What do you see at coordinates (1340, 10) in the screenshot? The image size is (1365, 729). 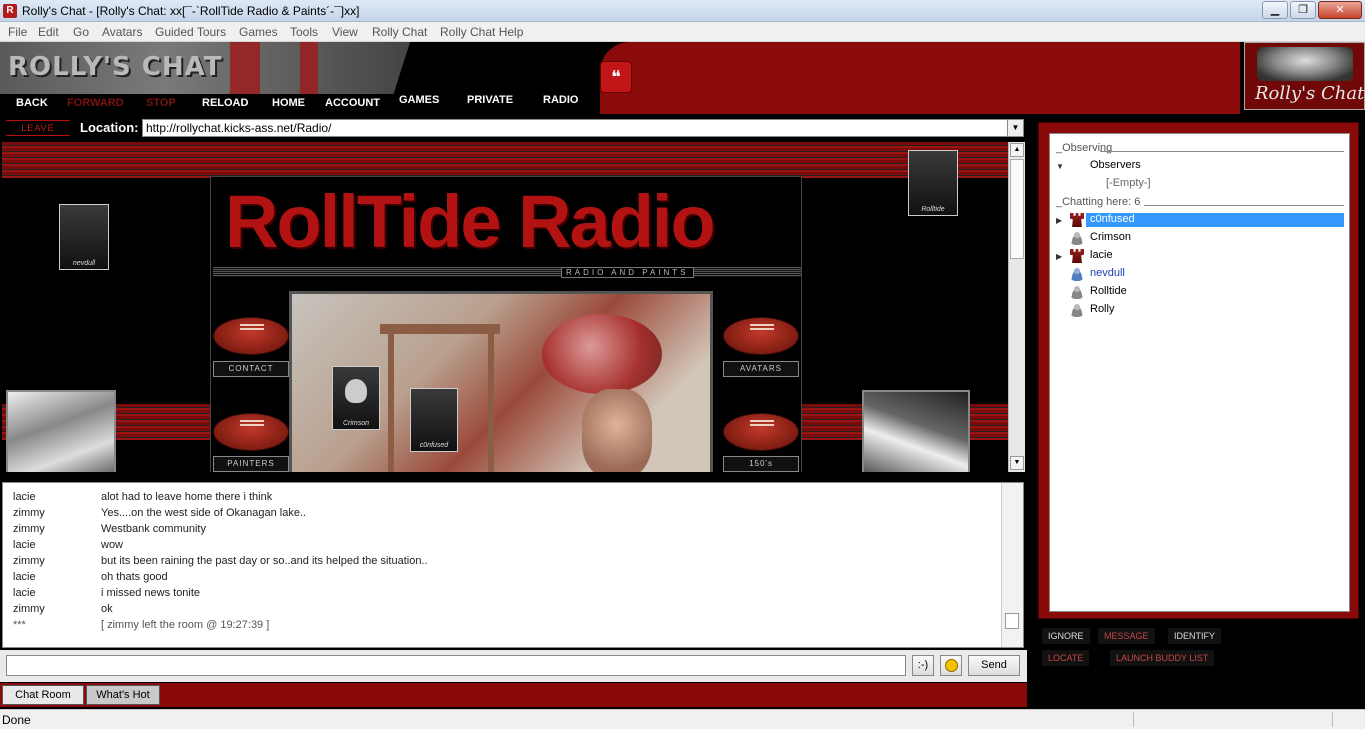 I see `close-button: ✕` at bounding box center [1340, 10].